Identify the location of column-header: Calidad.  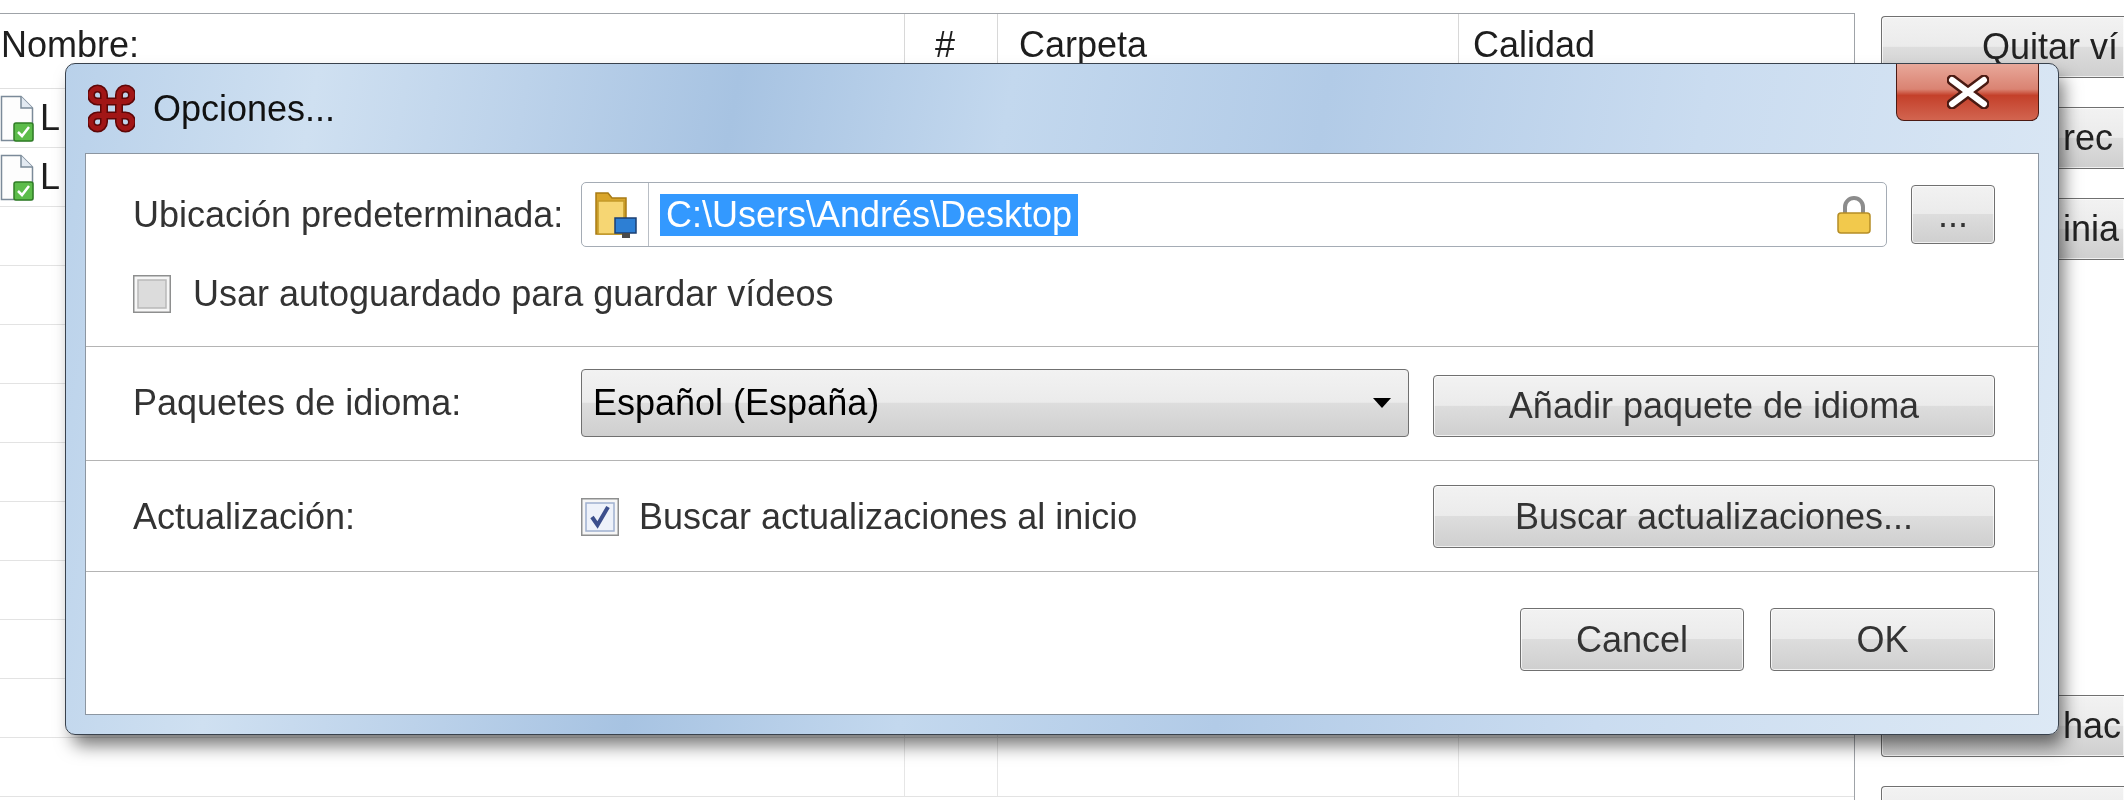
(1534, 45).